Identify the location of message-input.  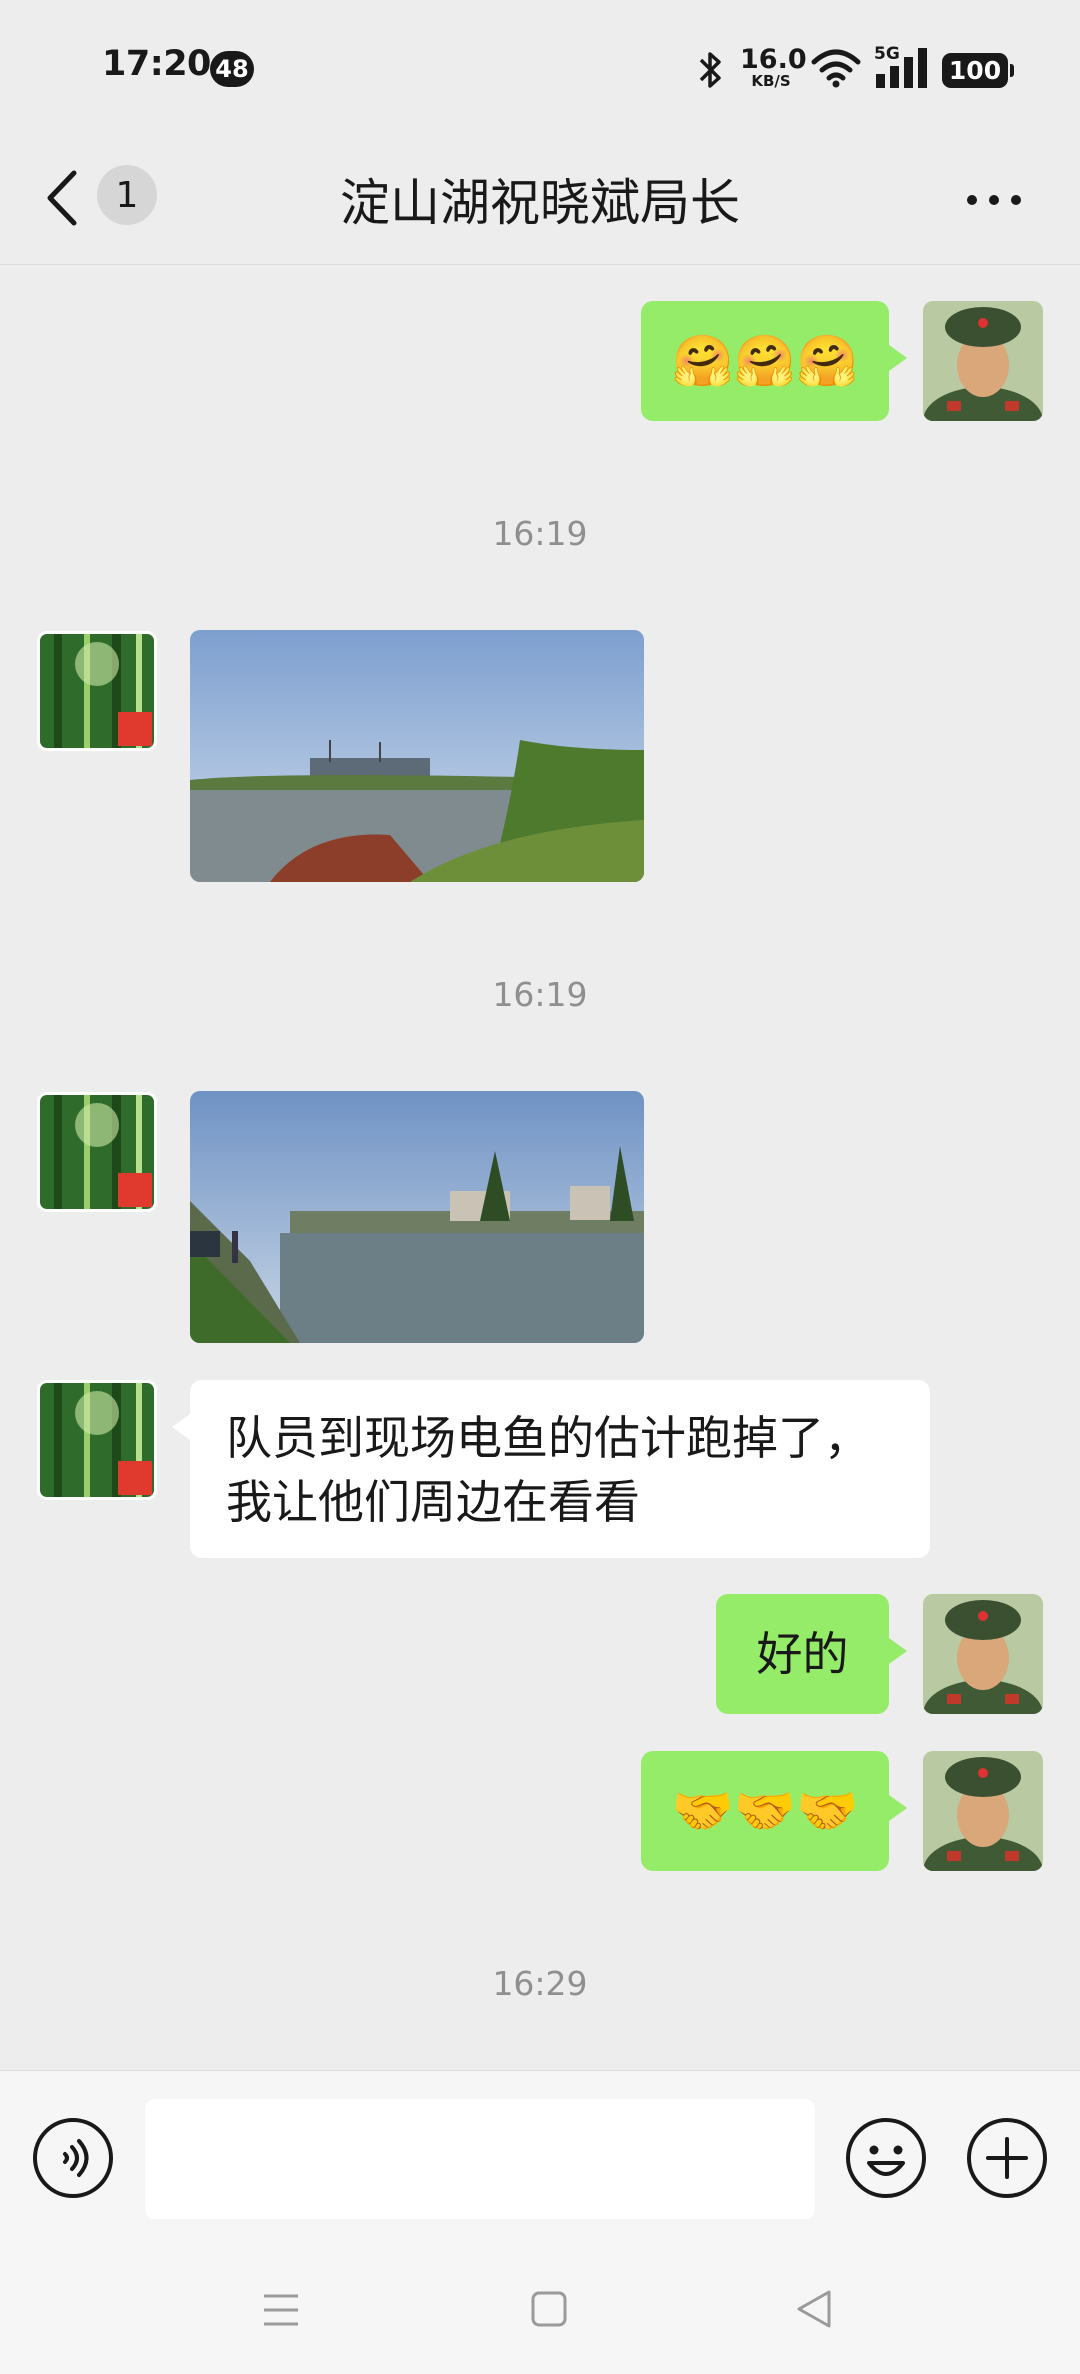
(480, 2159).